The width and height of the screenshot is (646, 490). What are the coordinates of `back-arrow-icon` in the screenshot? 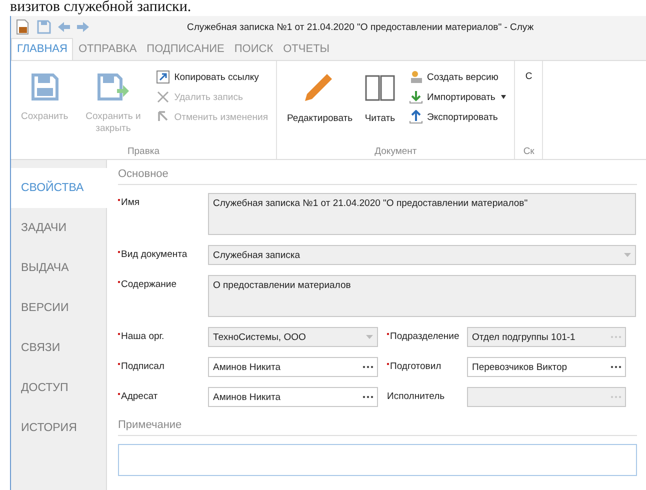 It's located at (64, 27).